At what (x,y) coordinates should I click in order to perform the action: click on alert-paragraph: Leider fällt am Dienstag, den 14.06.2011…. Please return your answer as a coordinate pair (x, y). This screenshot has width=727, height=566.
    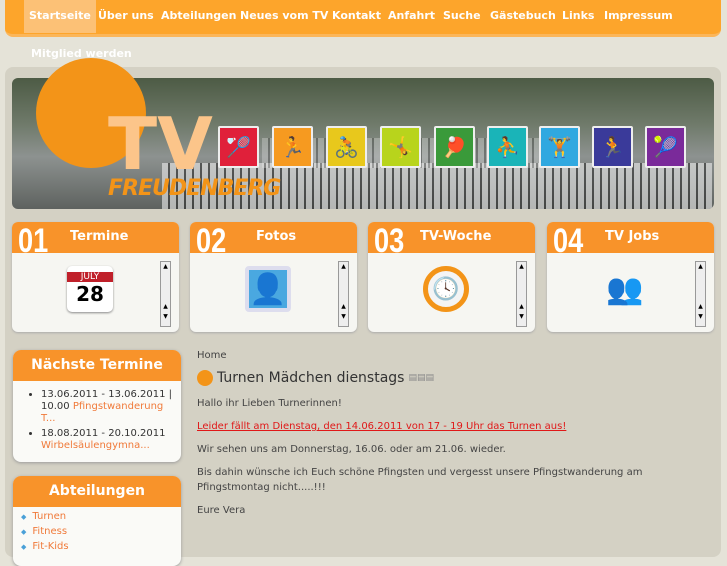
    Looking at the image, I should click on (382, 426).